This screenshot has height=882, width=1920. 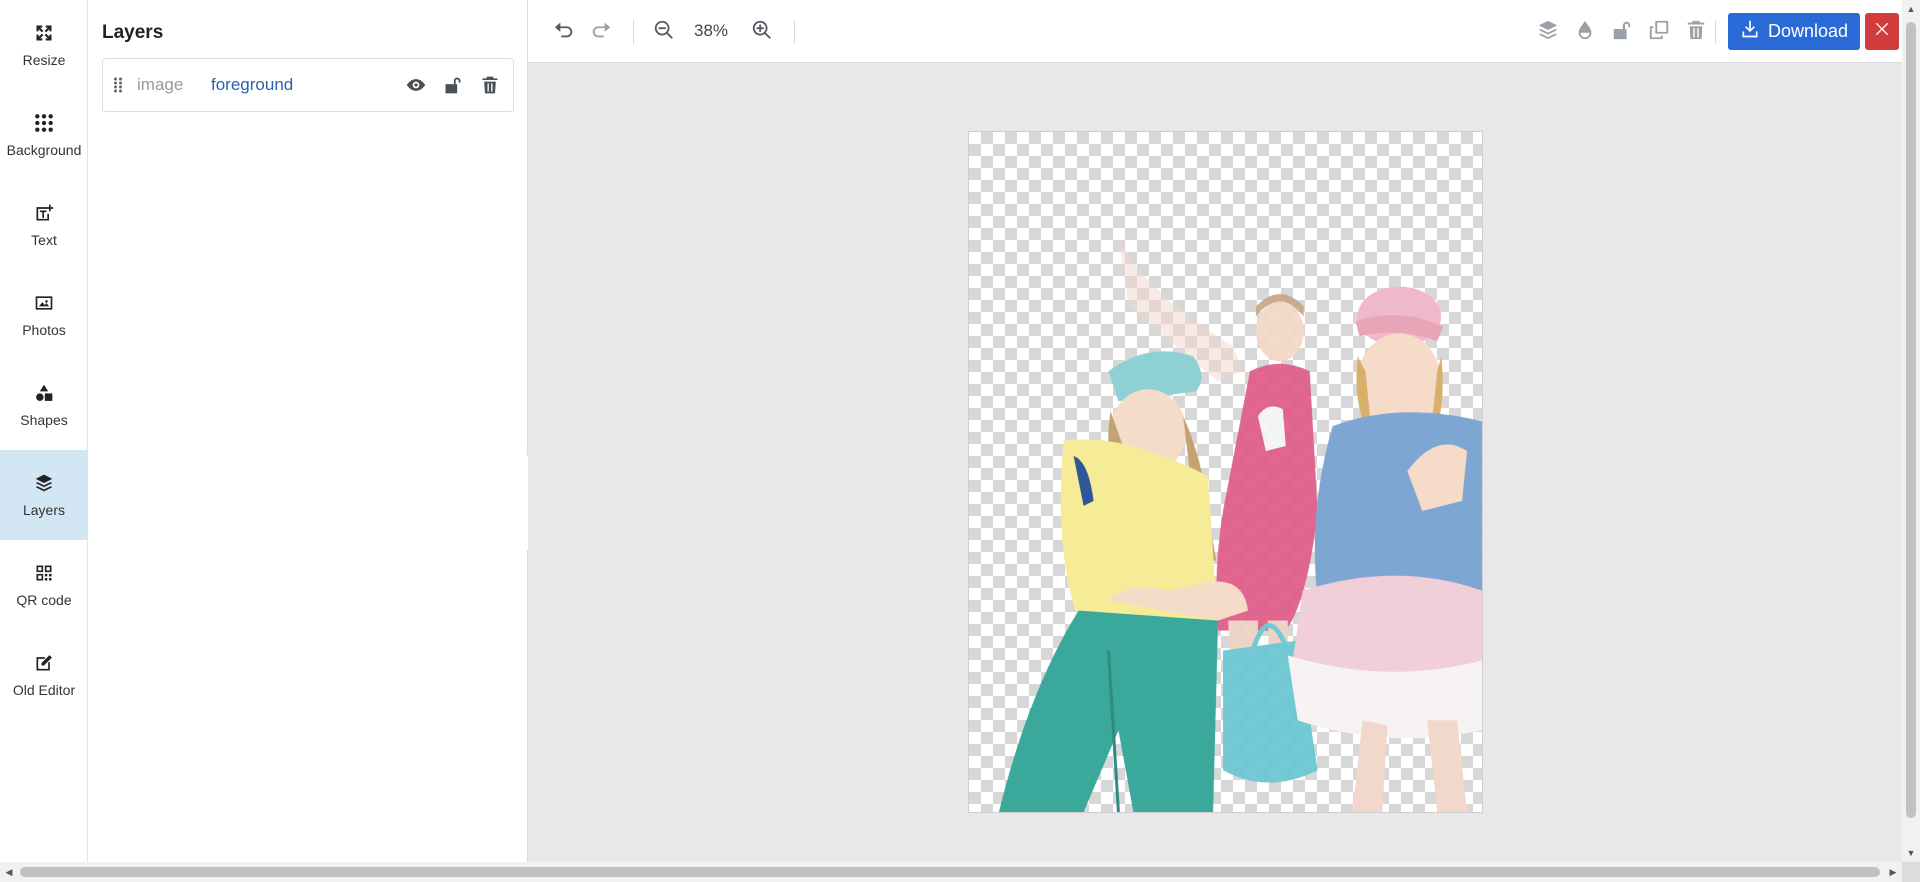 What do you see at coordinates (1893, 872) in the screenshot?
I see `scroll-right-arrow-icon: ▶` at bounding box center [1893, 872].